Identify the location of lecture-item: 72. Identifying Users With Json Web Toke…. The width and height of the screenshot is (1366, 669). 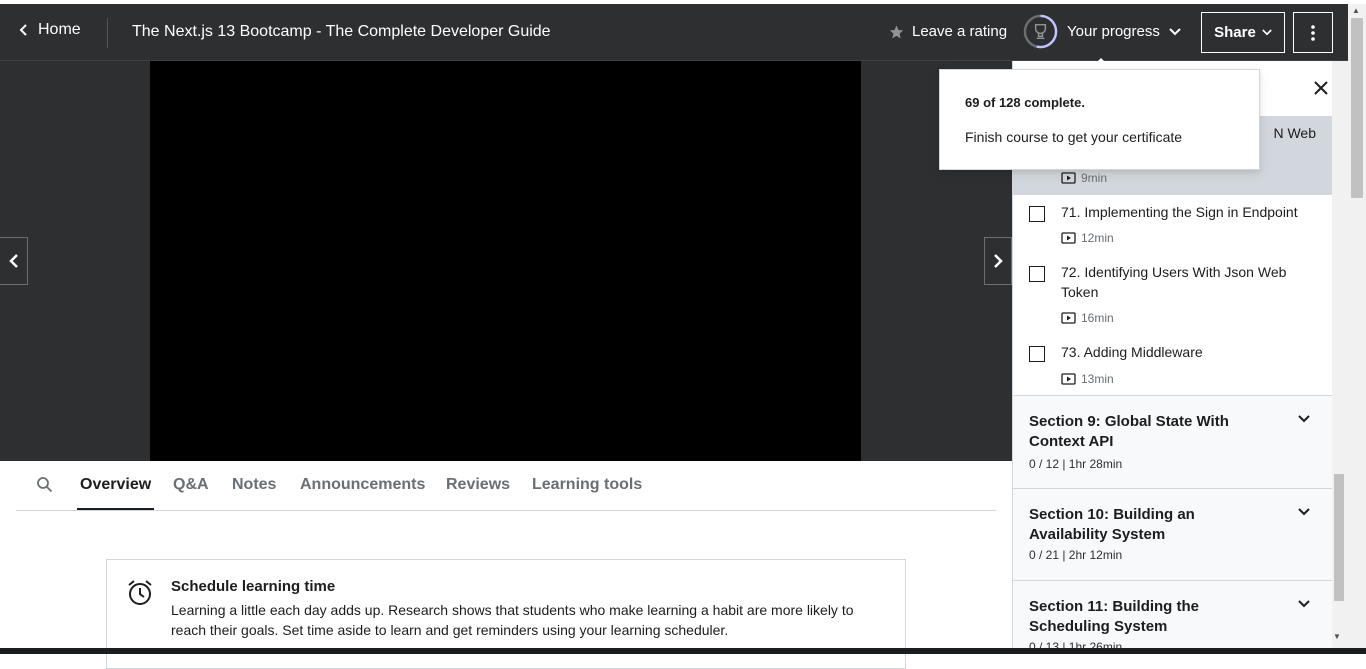
(1172, 295).